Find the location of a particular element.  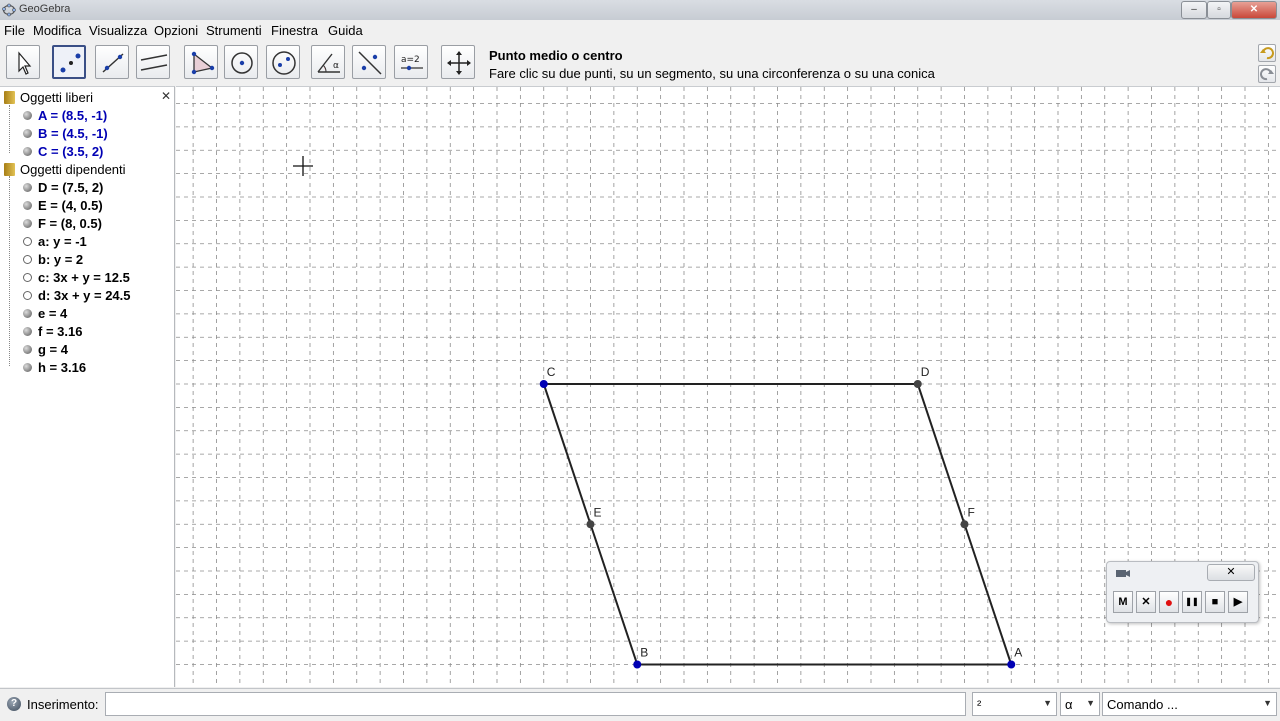

undo-button is located at coordinates (1267, 53).